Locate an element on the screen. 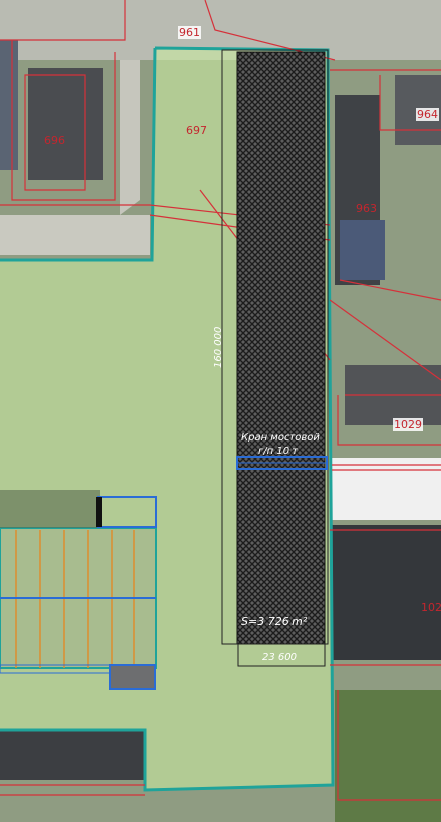  parcel-label-696: 696 is located at coordinates (54, 140).